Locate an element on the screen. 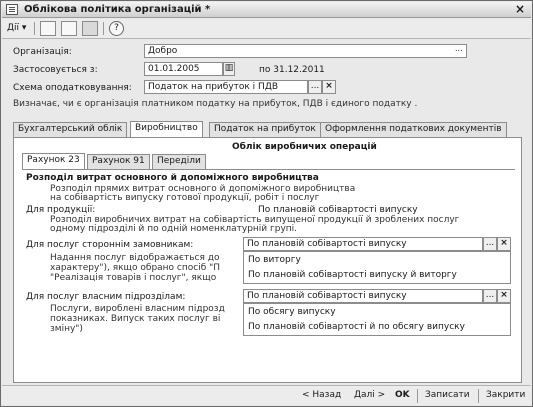 Image resolution: width=533 pixels, height=407 pixels. calendar-icon: ▥ is located at coordinates (229, 69).